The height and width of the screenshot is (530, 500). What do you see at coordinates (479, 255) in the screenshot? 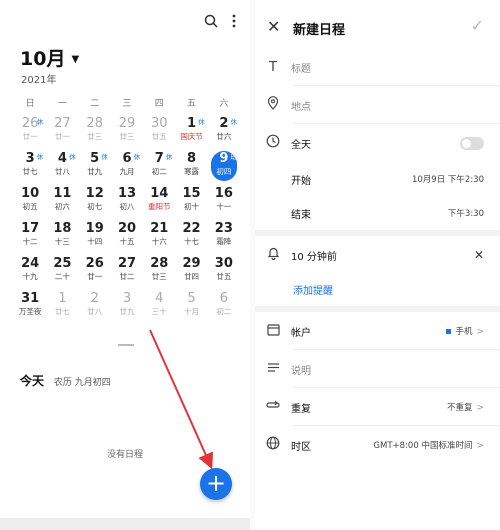
I see `remove-reminder-icon: ✕` at bounding box center [479, 255].